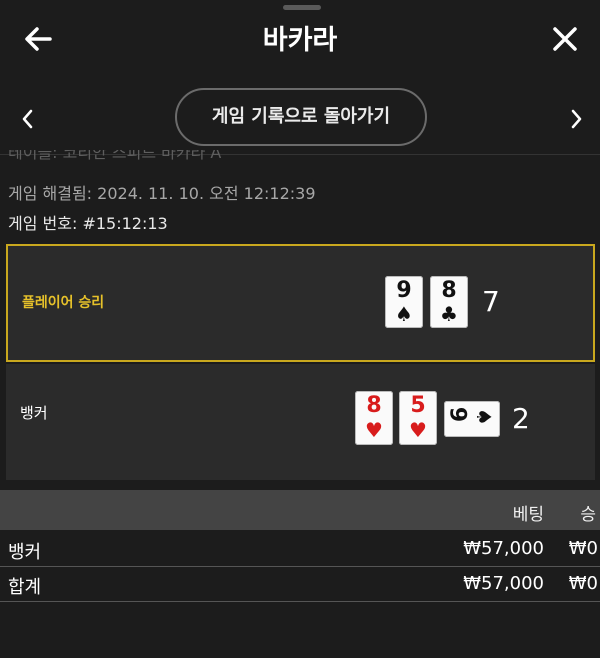 The height and width of the screenshot is (658, 600). I want to click on banker-card-2: 5 ♥, so click(418, 418).